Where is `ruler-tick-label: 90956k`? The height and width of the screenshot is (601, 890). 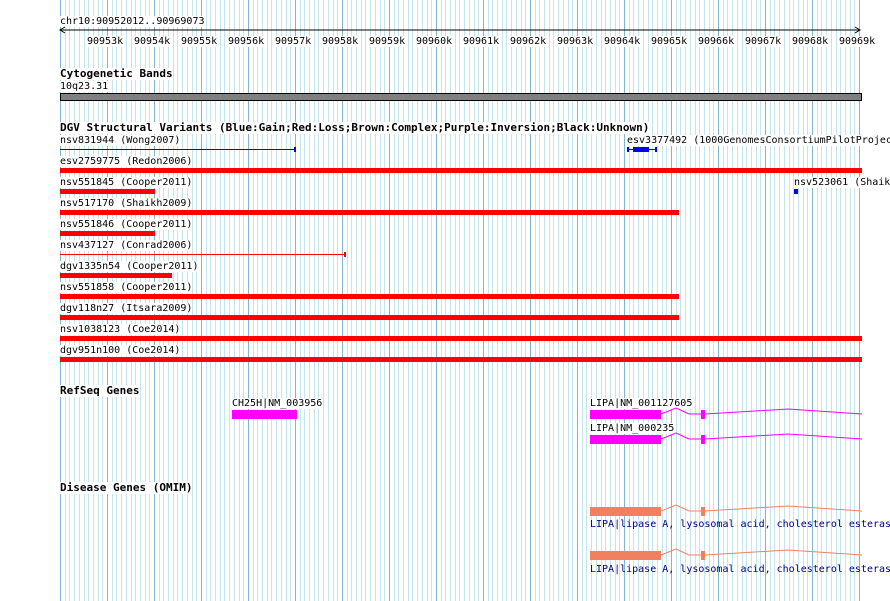 ruler-tick-label: 90956k is located at coordinates (246, 41).